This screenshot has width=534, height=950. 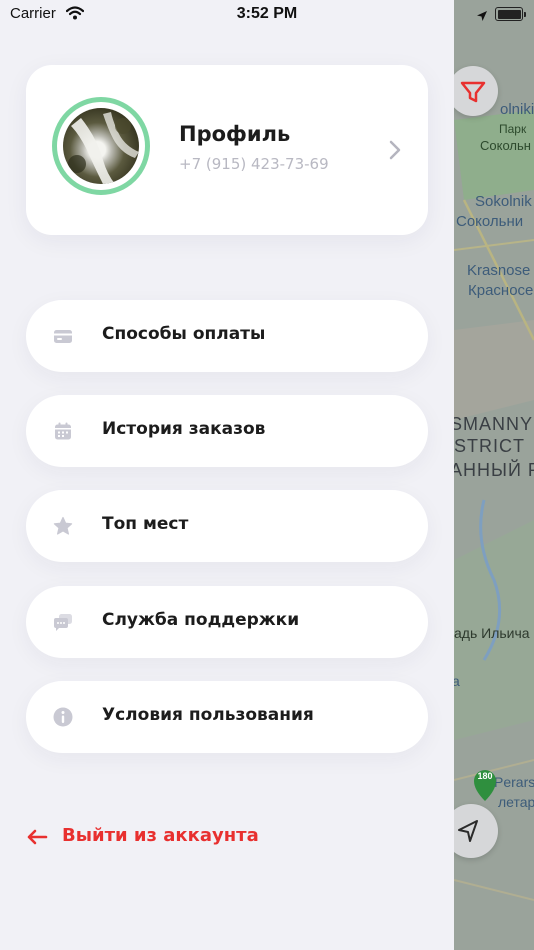 I want to click on profile-phone: +7 (915) 423-73-69, so click(x=254, y=164).